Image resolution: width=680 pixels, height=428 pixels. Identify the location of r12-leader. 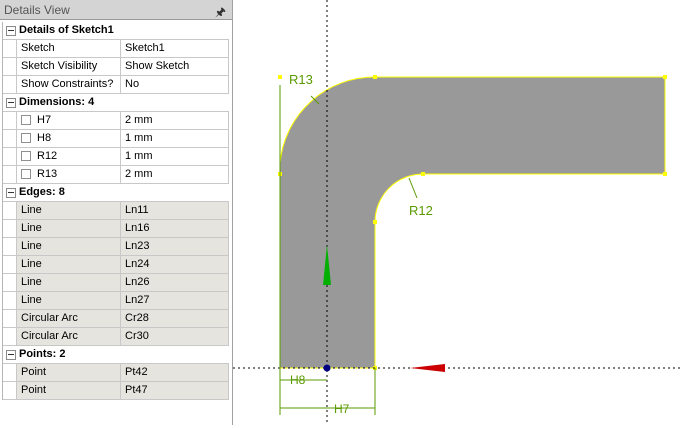
(413, 188).